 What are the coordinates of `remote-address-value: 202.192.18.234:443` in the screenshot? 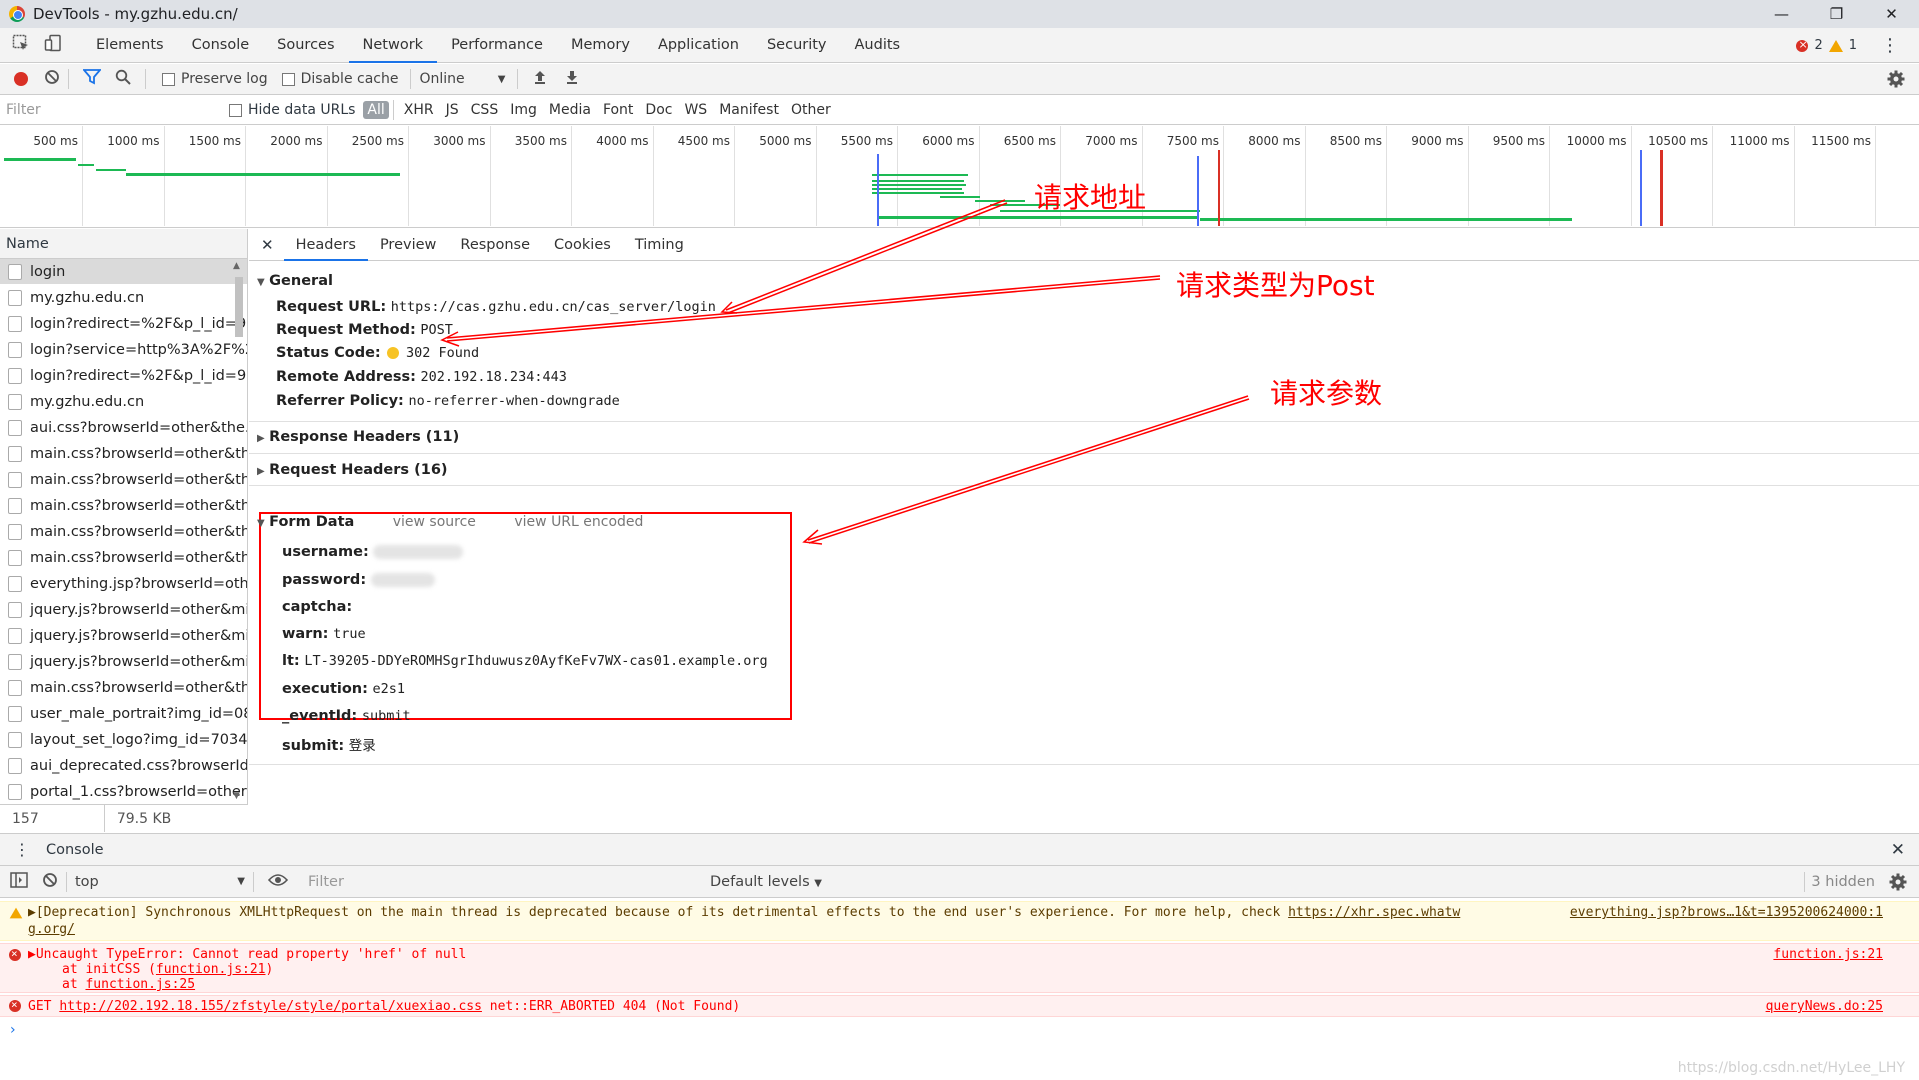 It's located at (494, 377).